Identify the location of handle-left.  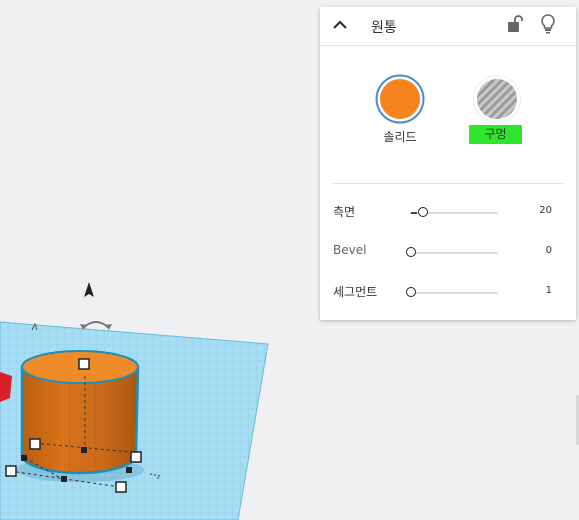
(35, 444).